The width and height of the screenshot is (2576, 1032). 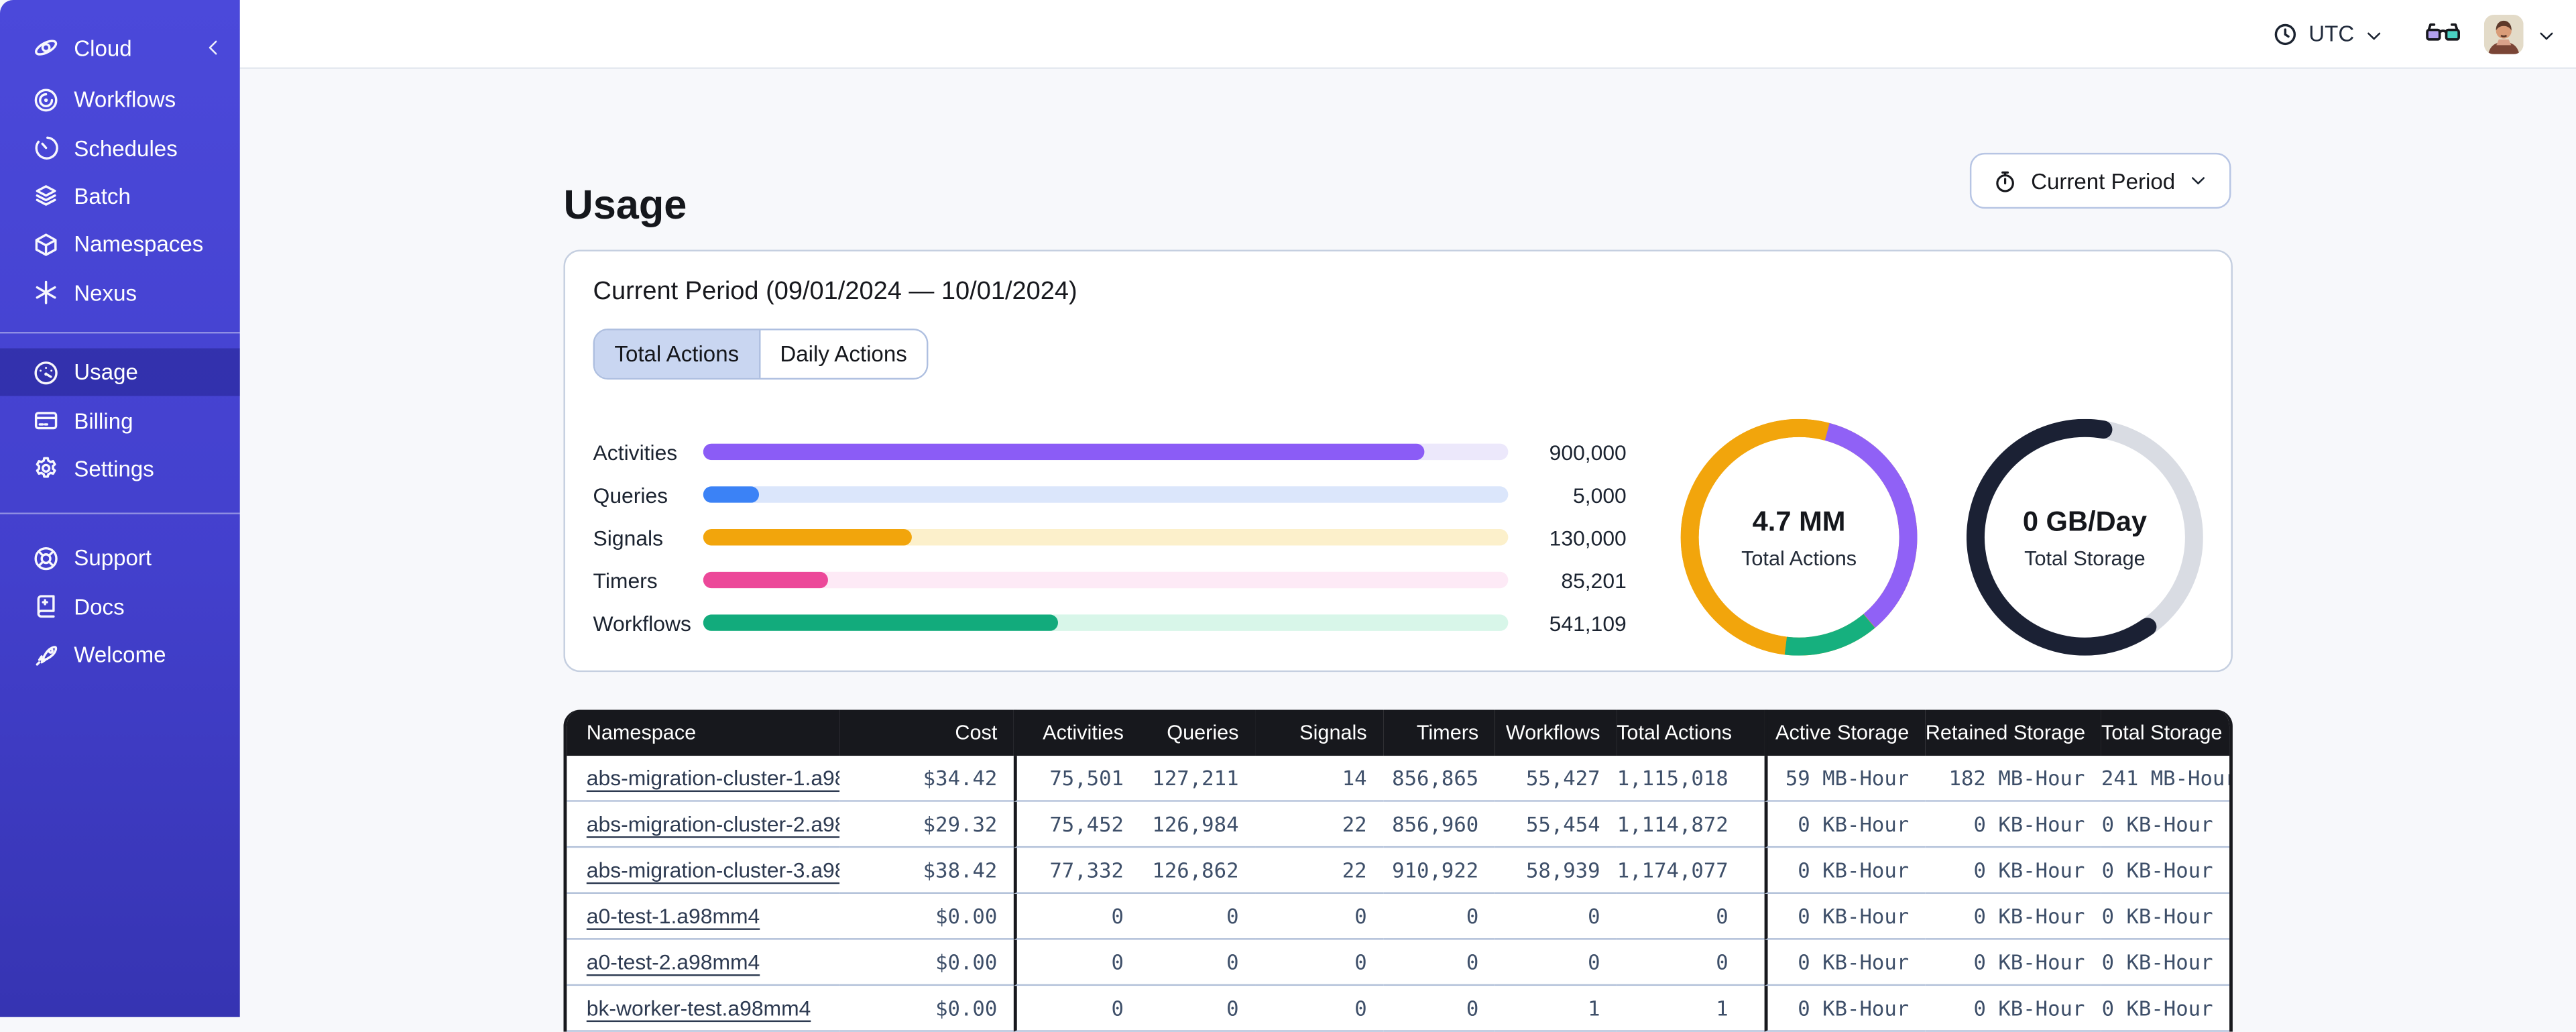 What do you see at coordinates (2443, 33) in the screenshot?
I see `demo-glasses-icon` at bounding box center [2443, 33].